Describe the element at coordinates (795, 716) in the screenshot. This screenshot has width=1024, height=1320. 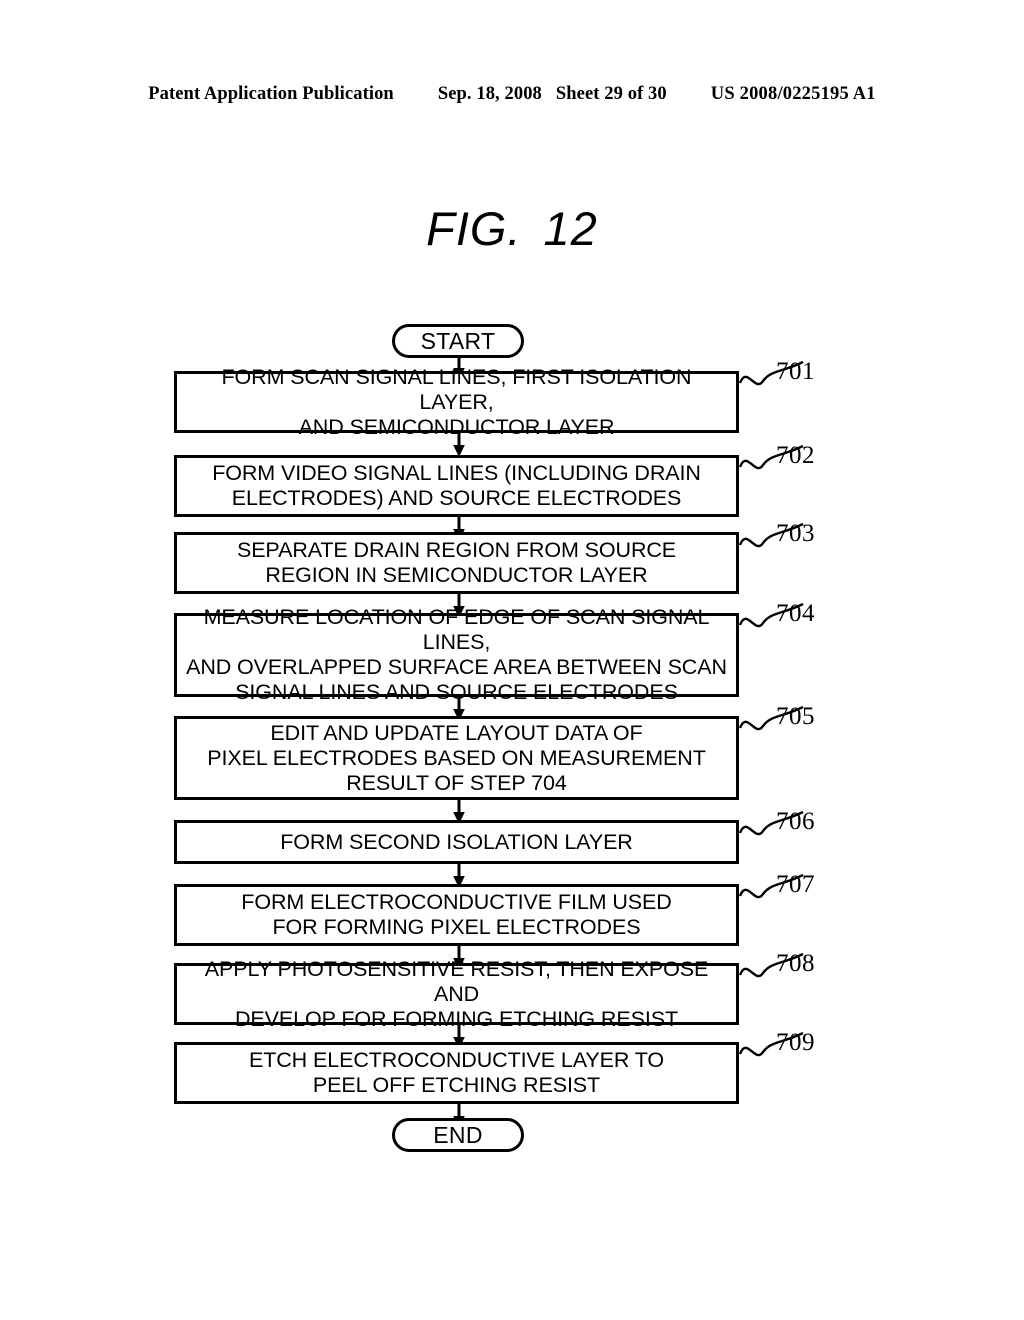
I see `flow-refnum-705: 705` at that location.